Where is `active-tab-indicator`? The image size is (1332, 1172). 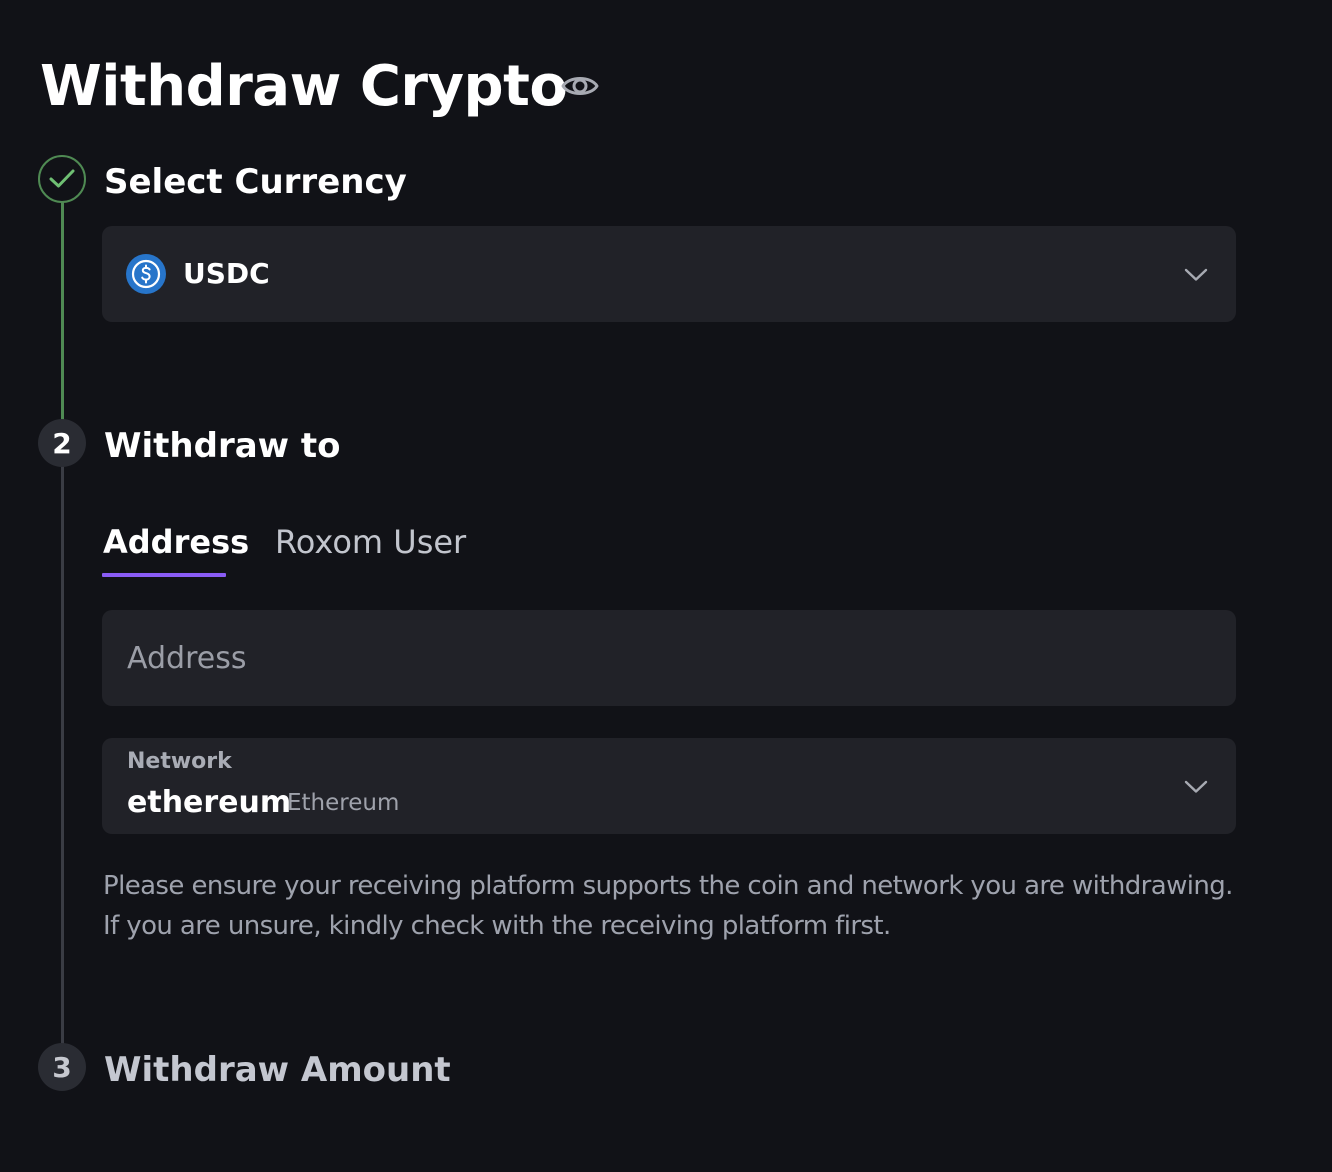 active-tab-indicator is located at coordinates (164, 575).